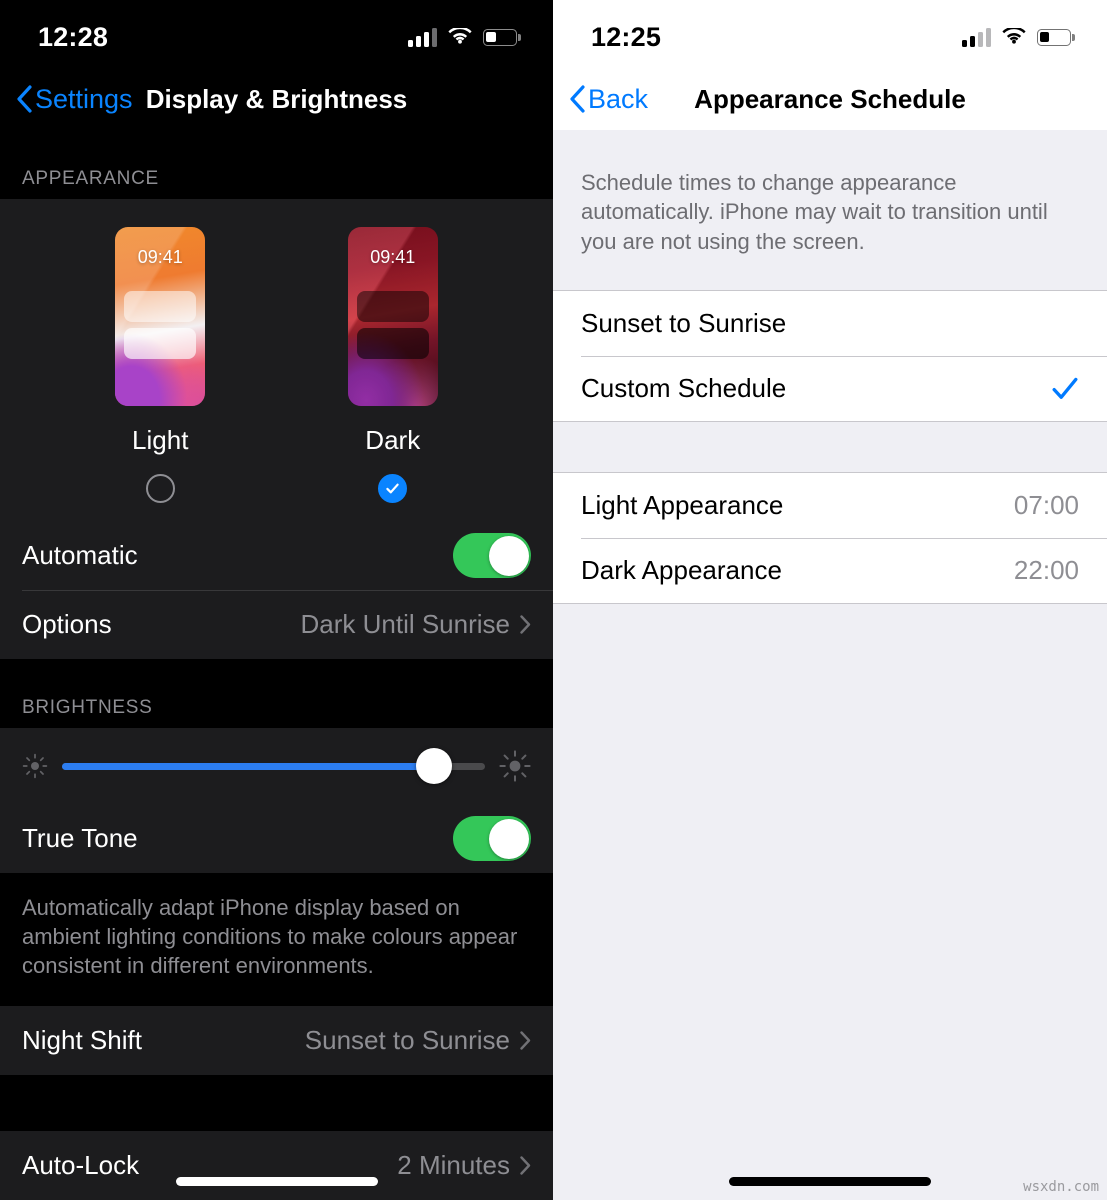 The width and height of the screenshot is (1107, 1200). Describe the element at coordinates (67, 624) in the screenshot. I see `options-label: Options` at that location.